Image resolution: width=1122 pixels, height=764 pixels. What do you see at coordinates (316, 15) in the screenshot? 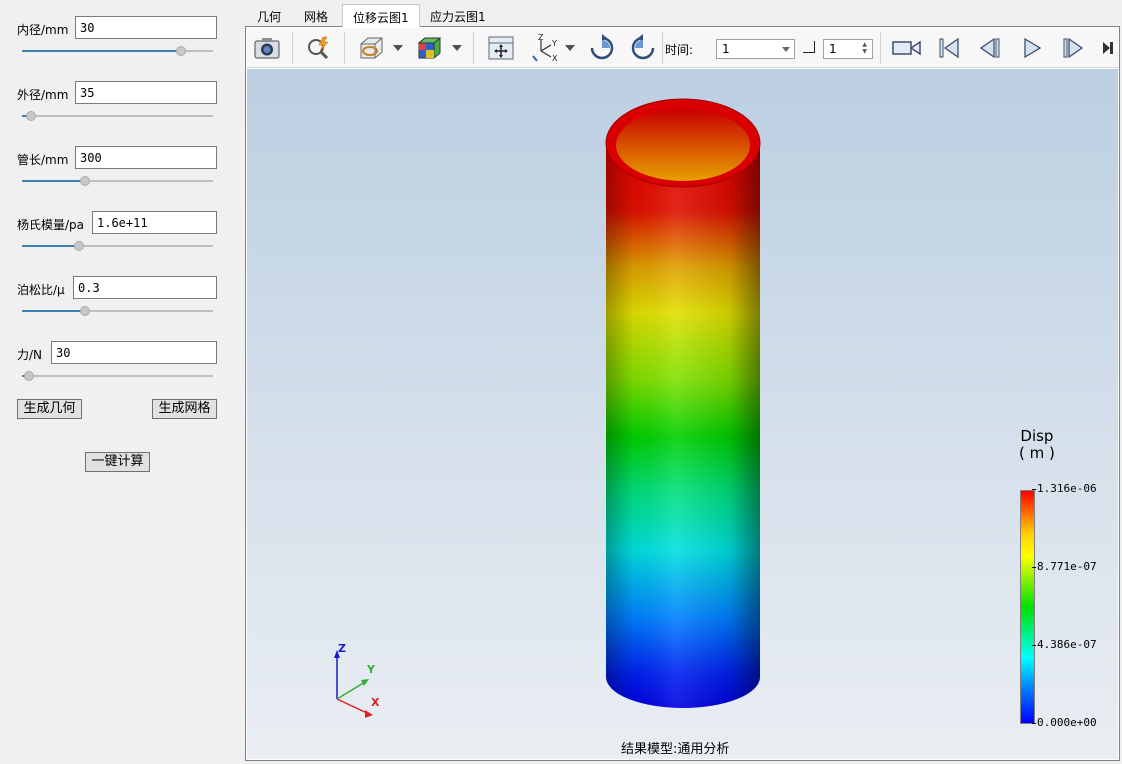
I see `tab-mesh: 网格` at bounding box center [316, 15].